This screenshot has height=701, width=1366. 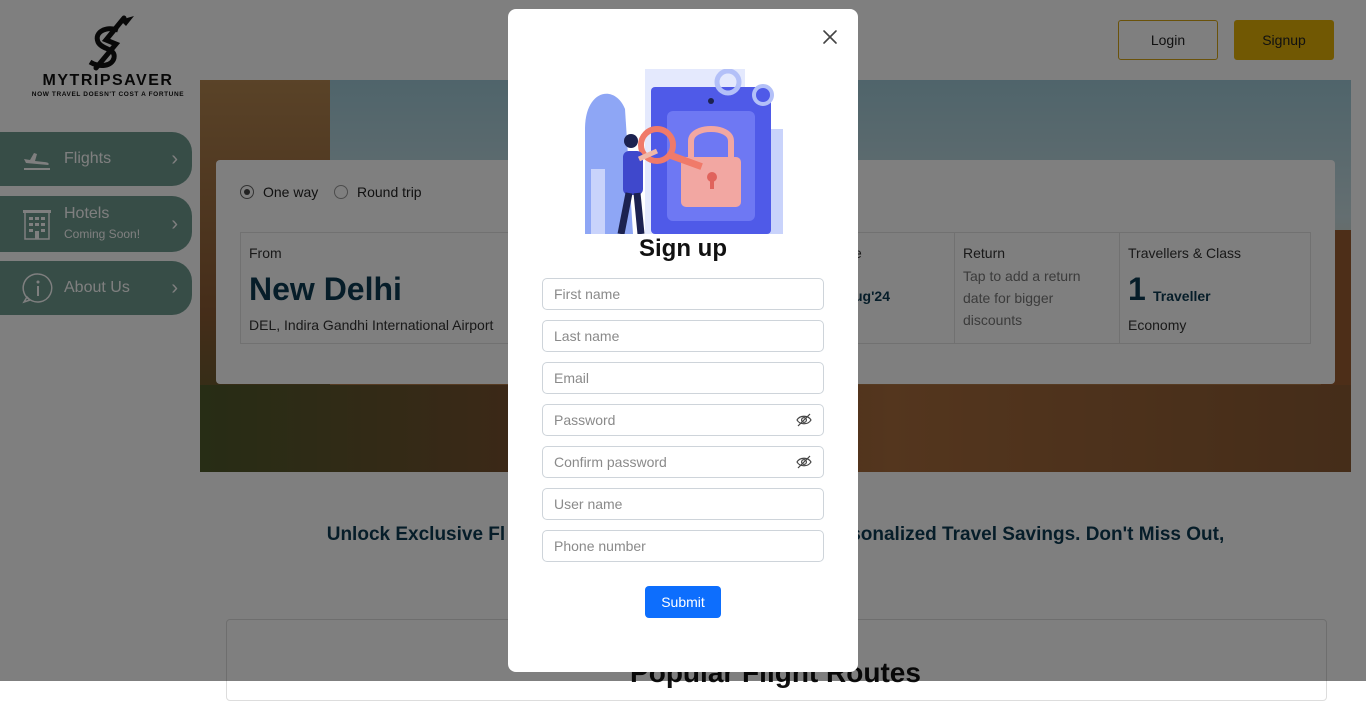 I want to click on signup-title: Sign up, so click(x=683, y=248).